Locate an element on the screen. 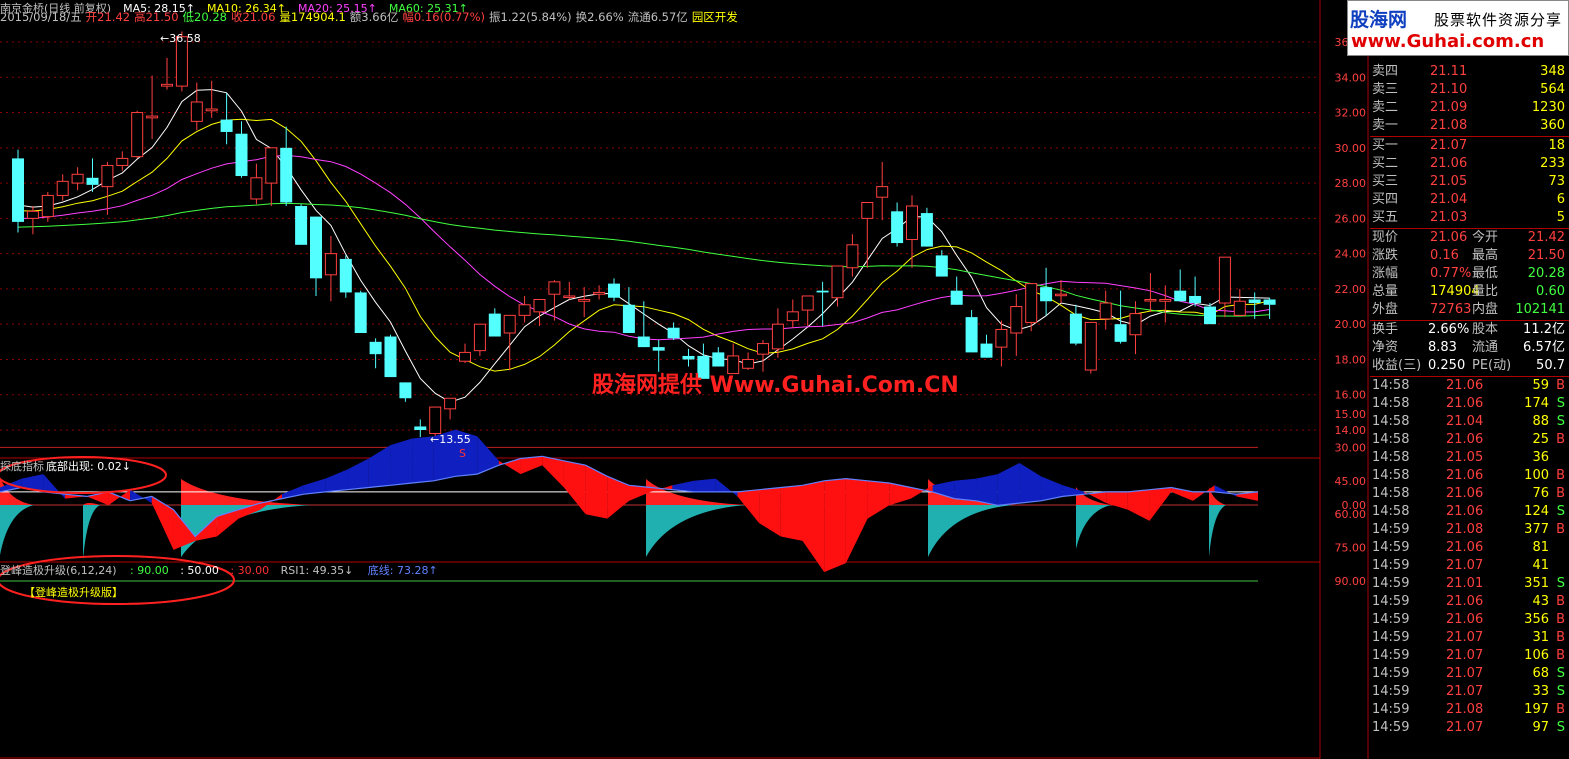 The height and width of the screenshot is (759, 1569). tick-volume: 124 is located at coordinates (1536, 511).